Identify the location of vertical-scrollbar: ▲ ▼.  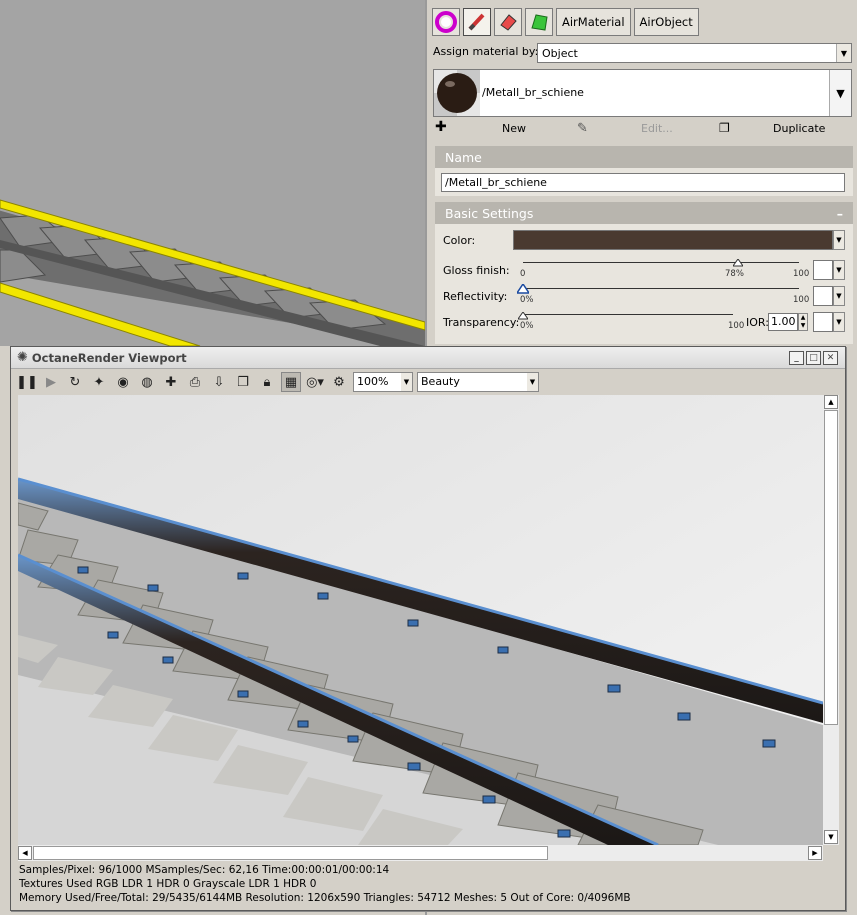
(831, 620).